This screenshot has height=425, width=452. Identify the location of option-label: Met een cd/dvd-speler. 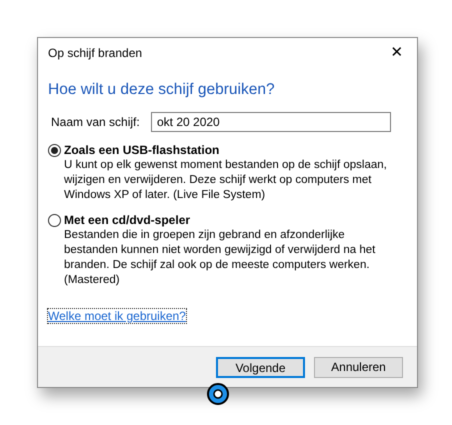
(127, 220).